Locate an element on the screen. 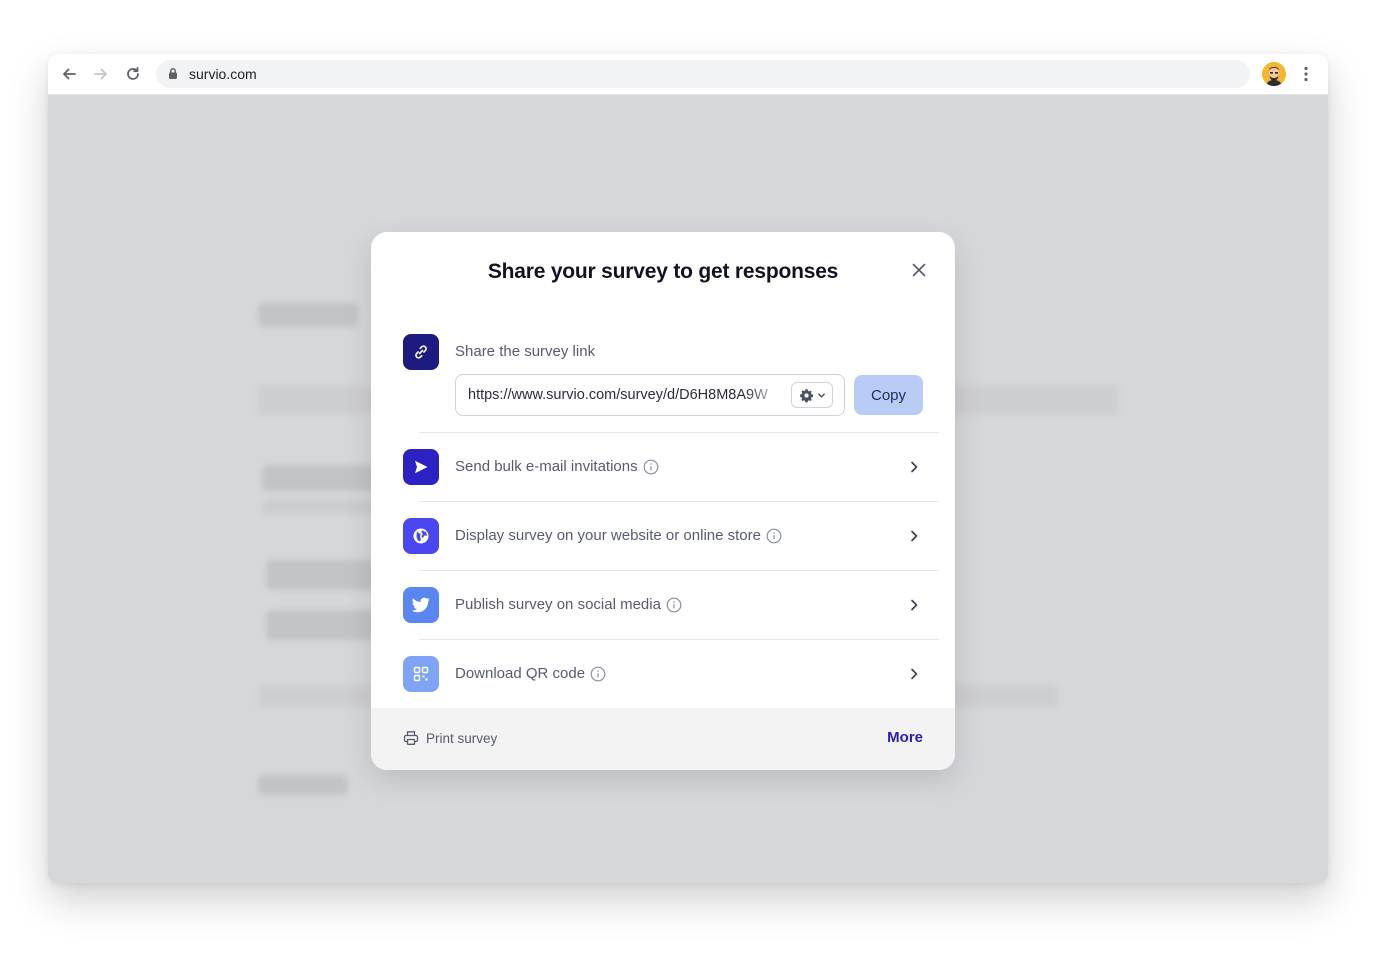  share-link-tile is located at coordinates (421, 352).